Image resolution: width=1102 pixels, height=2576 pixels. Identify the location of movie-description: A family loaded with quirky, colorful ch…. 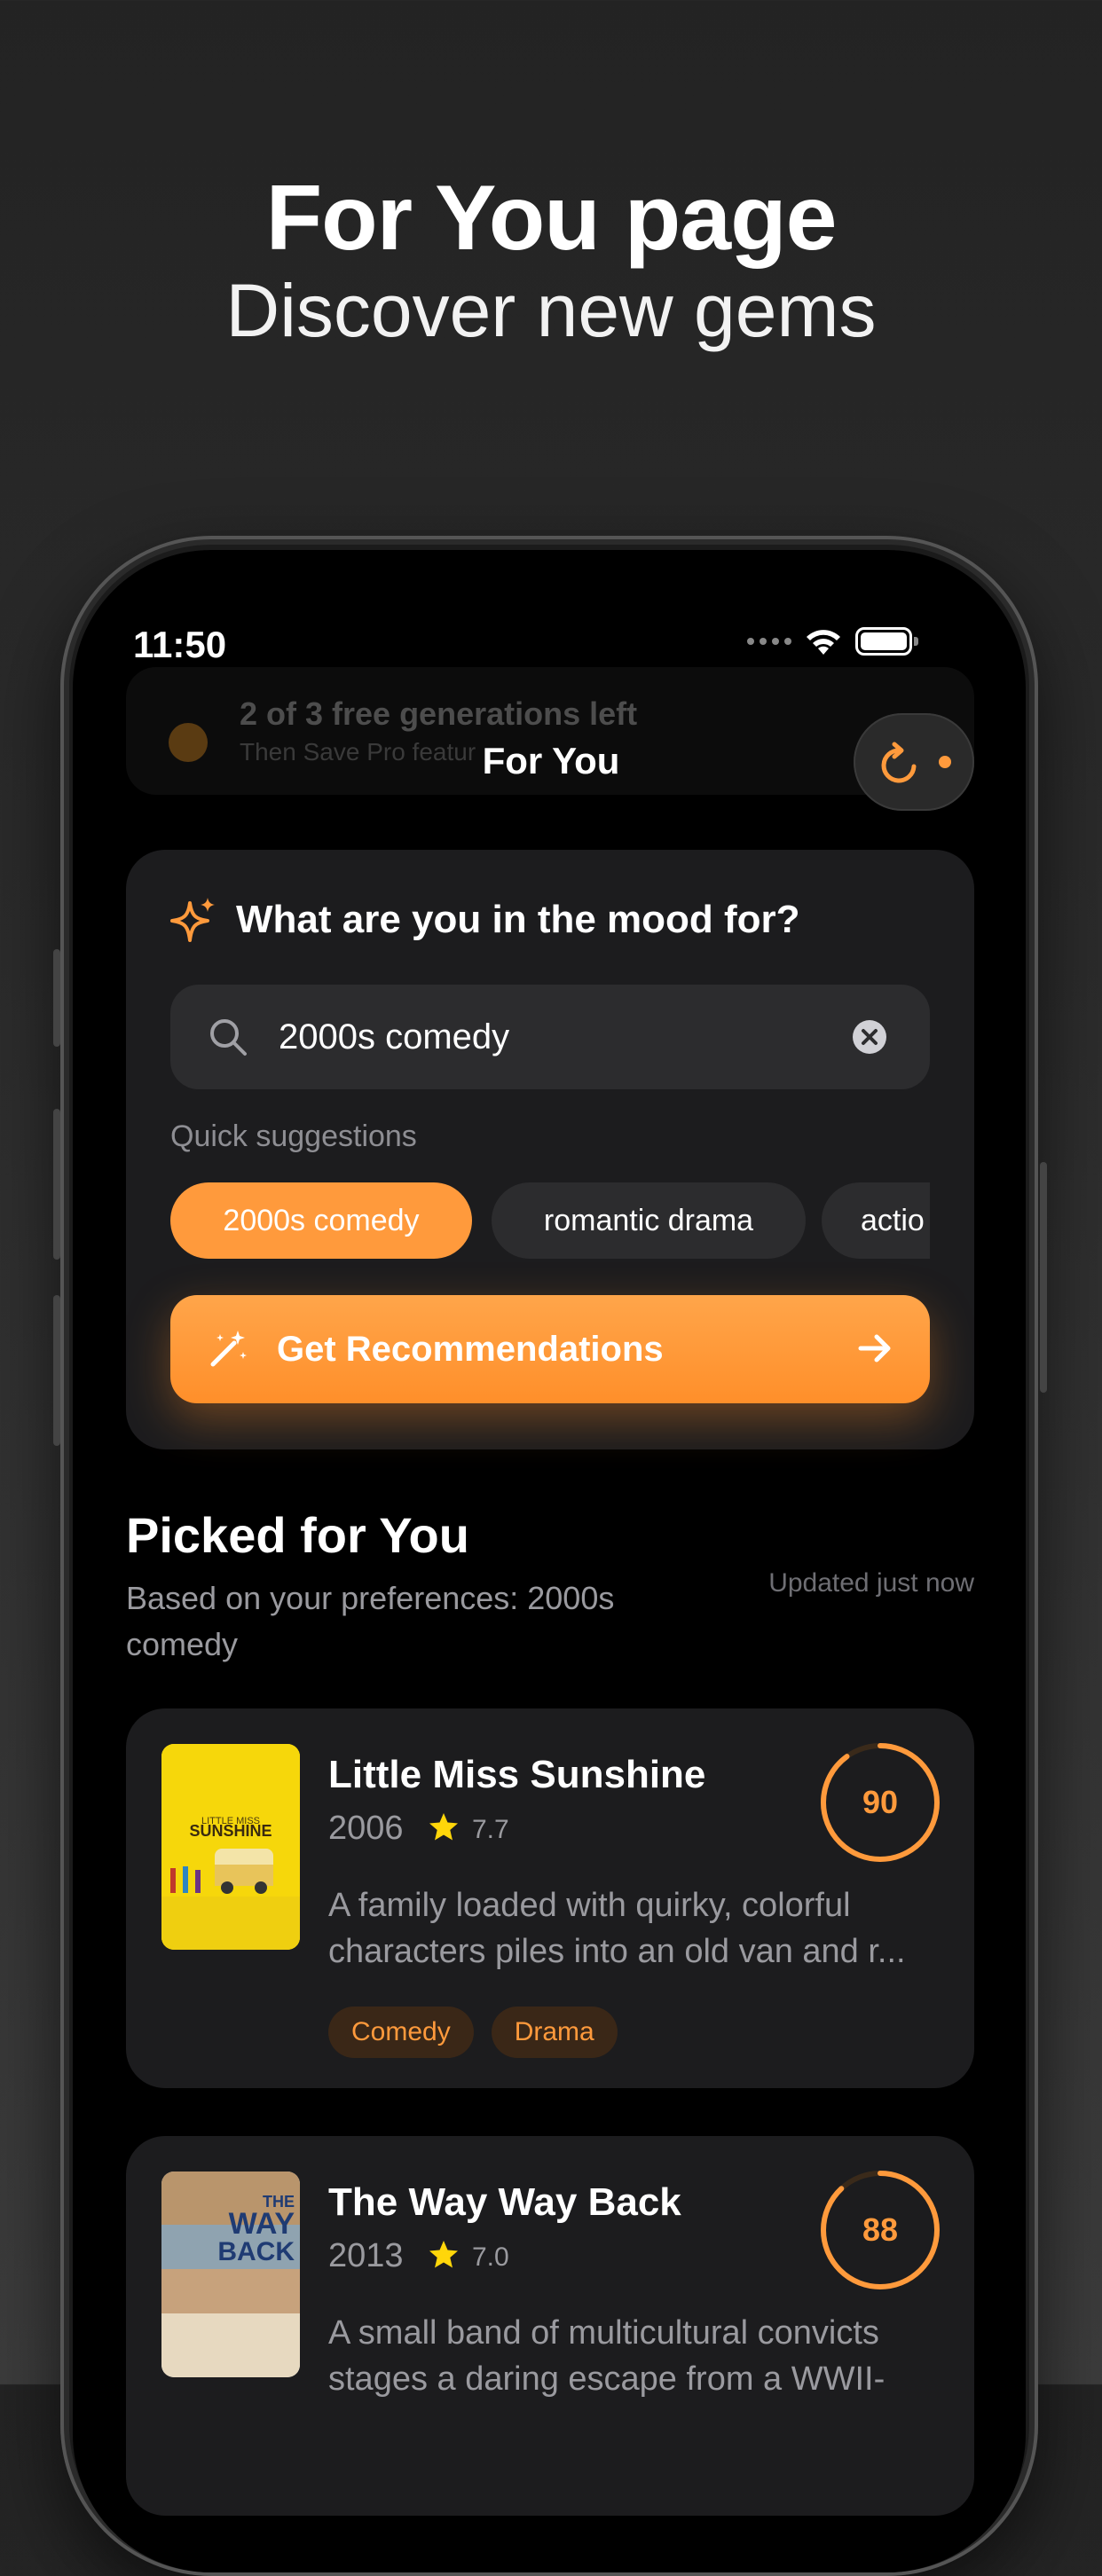
(617, 1928).